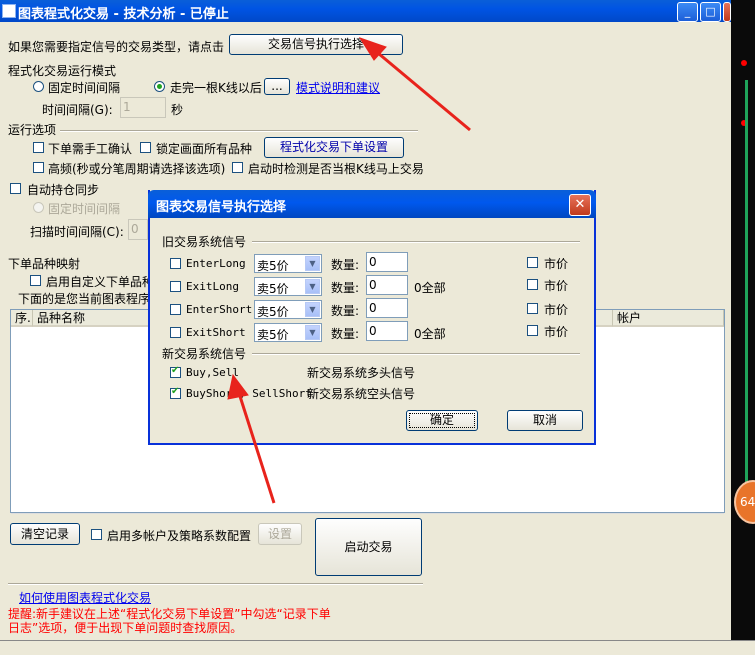 This screenshot has height=655, width=755. Describe the element at coordinates (256, 446) in the screenshot. I see `arrow-to-new-signals` at that location.